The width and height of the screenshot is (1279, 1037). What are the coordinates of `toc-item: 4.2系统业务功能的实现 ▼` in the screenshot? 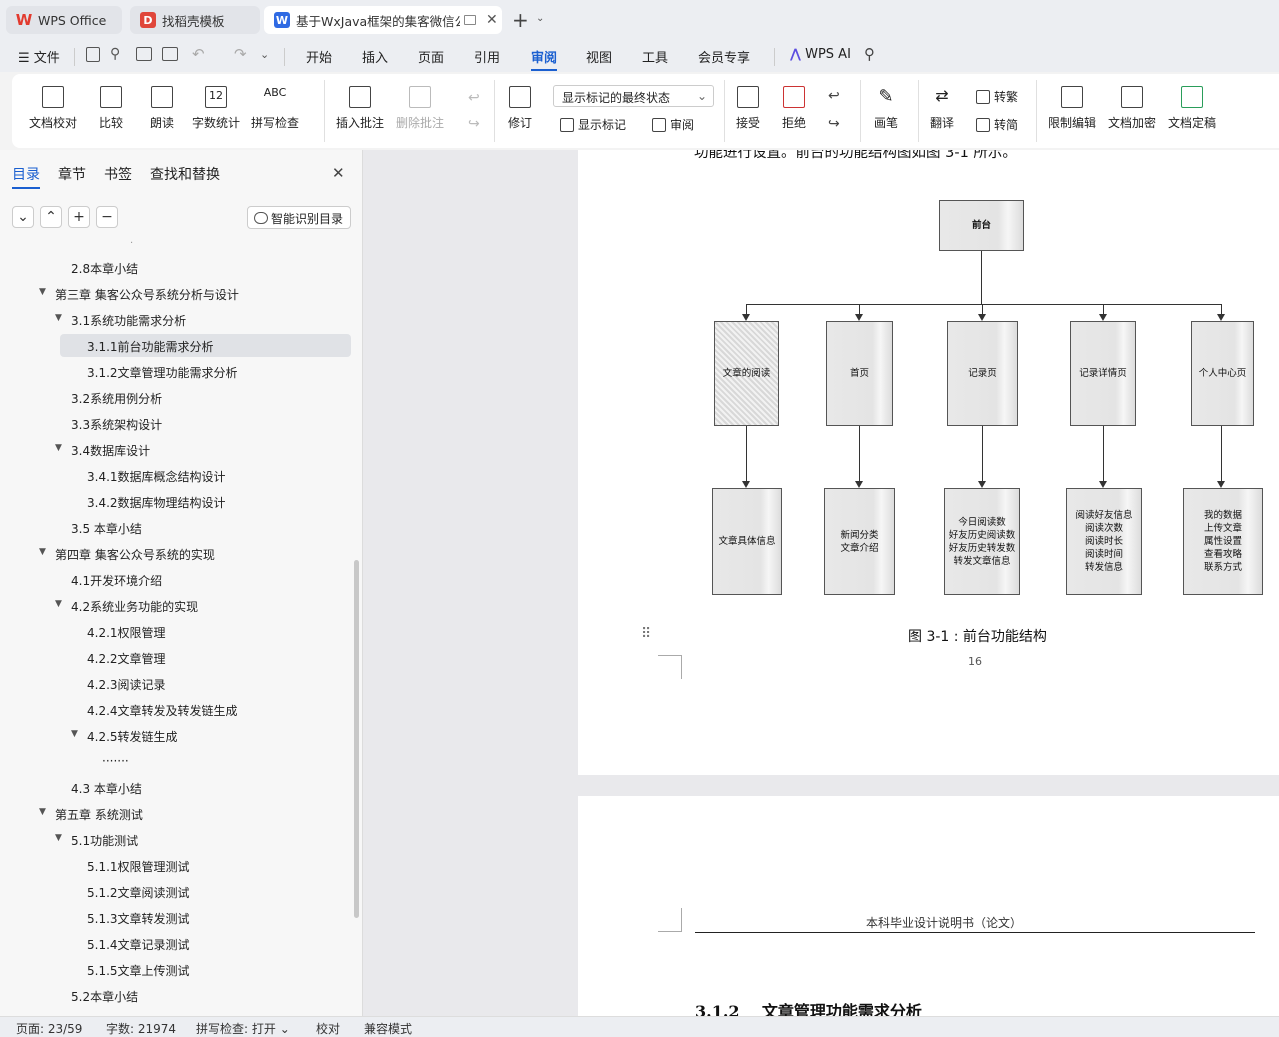 It's located at (175, 605).